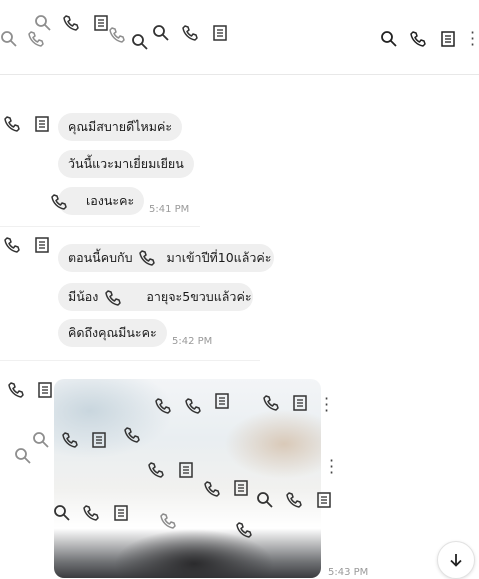 This screenshot has height=579, width=479. Describe the element at coordinates (348, 572) in the screenshot. I see `message-time: 5:43 PM` at that location.